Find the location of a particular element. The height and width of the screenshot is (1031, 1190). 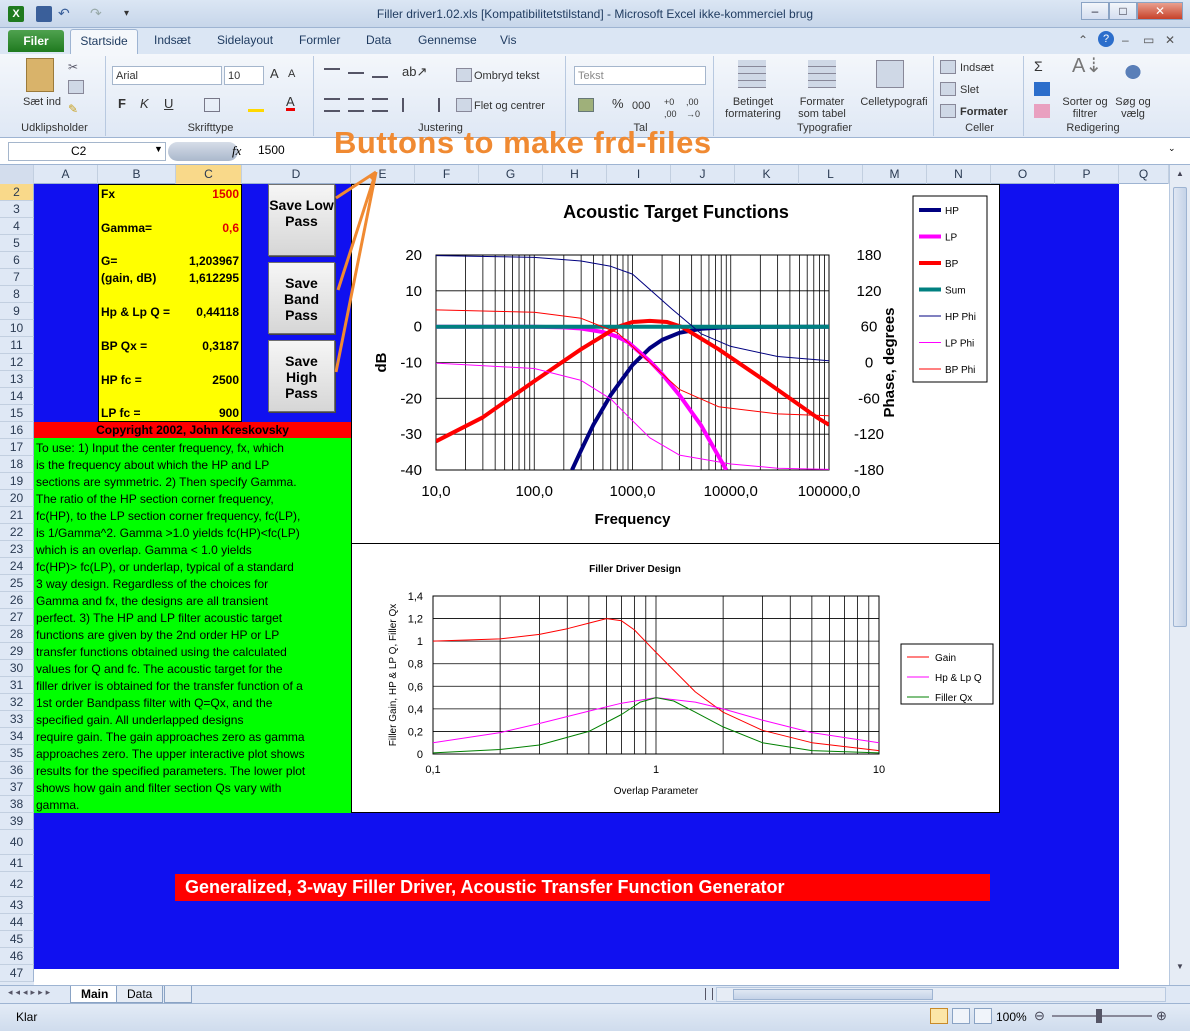

column-header: F is located at coordinates (447, 174).